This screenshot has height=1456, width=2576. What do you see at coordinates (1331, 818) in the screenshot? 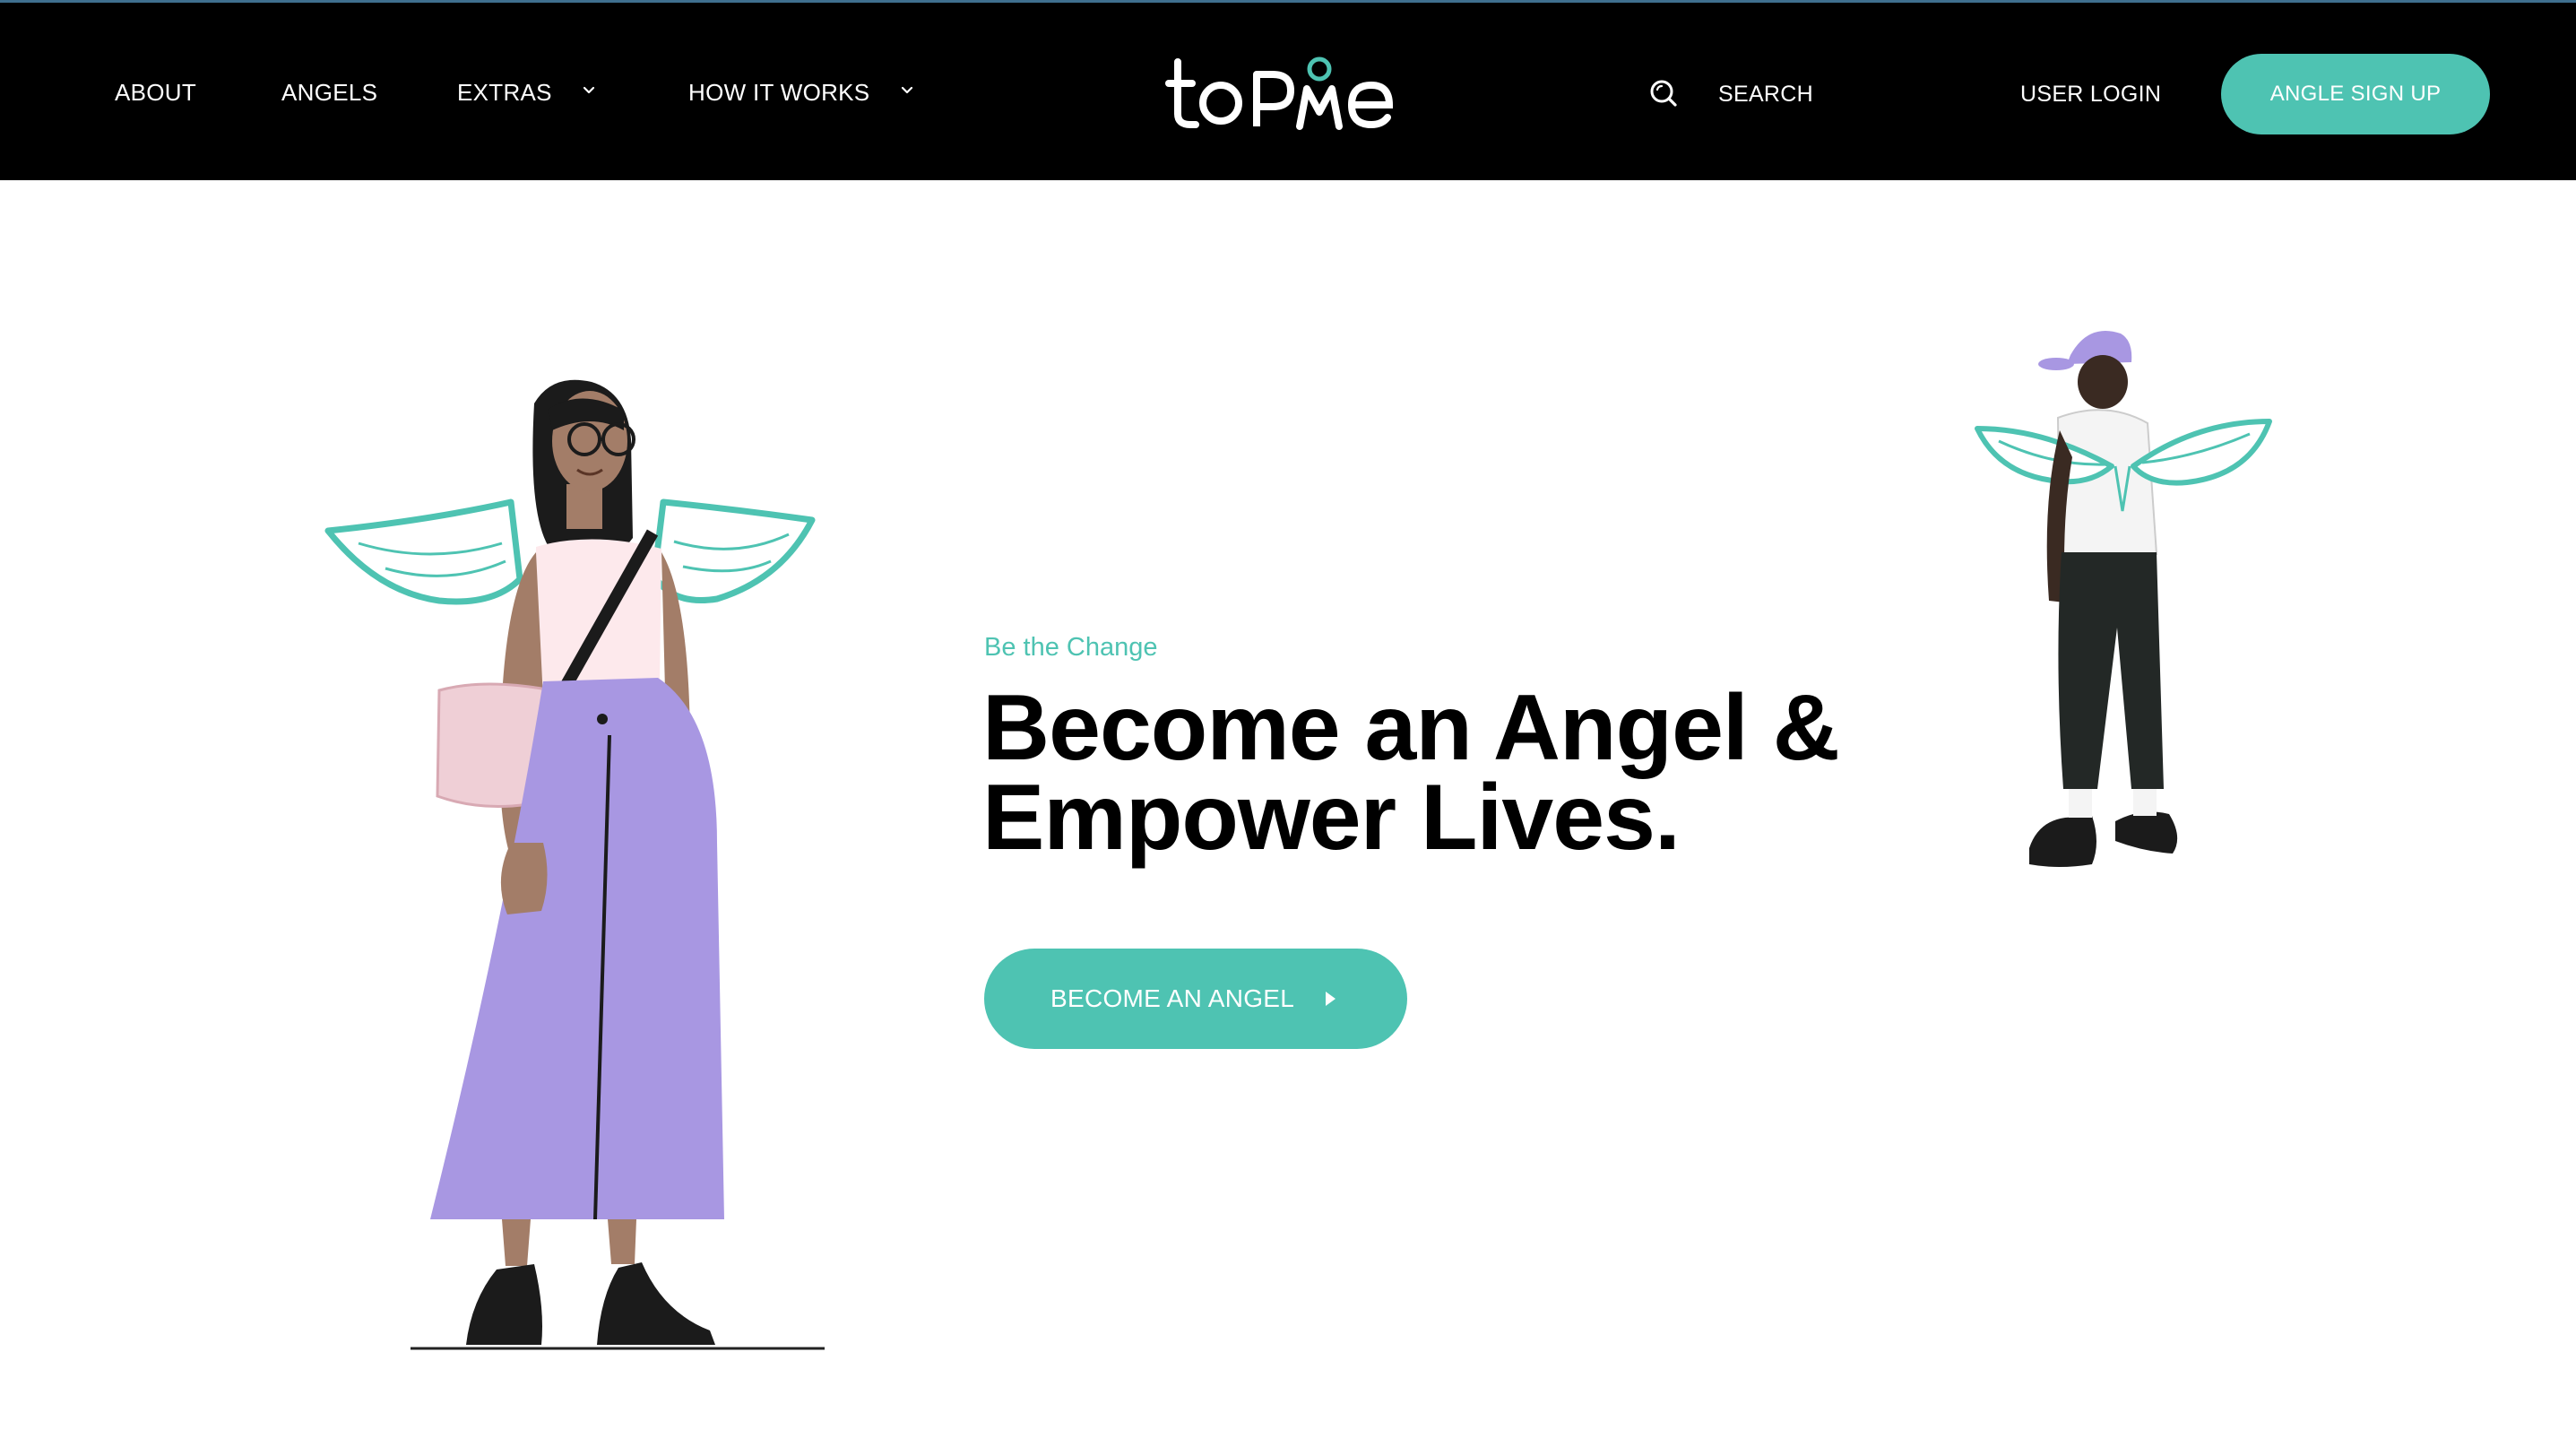
I see `hero-headline-line2: Empower Lives.` at bounding box center [1331, 818].